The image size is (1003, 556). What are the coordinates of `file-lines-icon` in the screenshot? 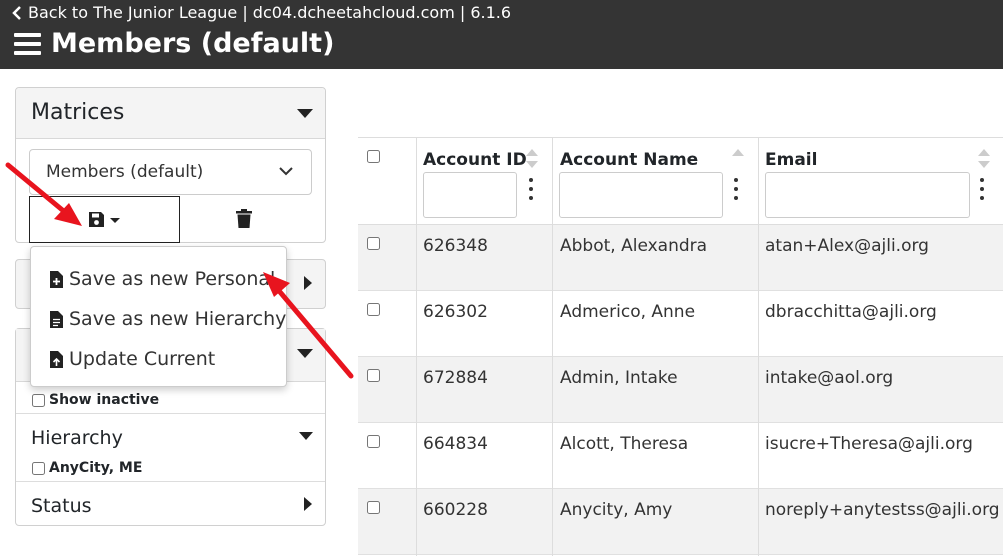 It's located at (56, 319).